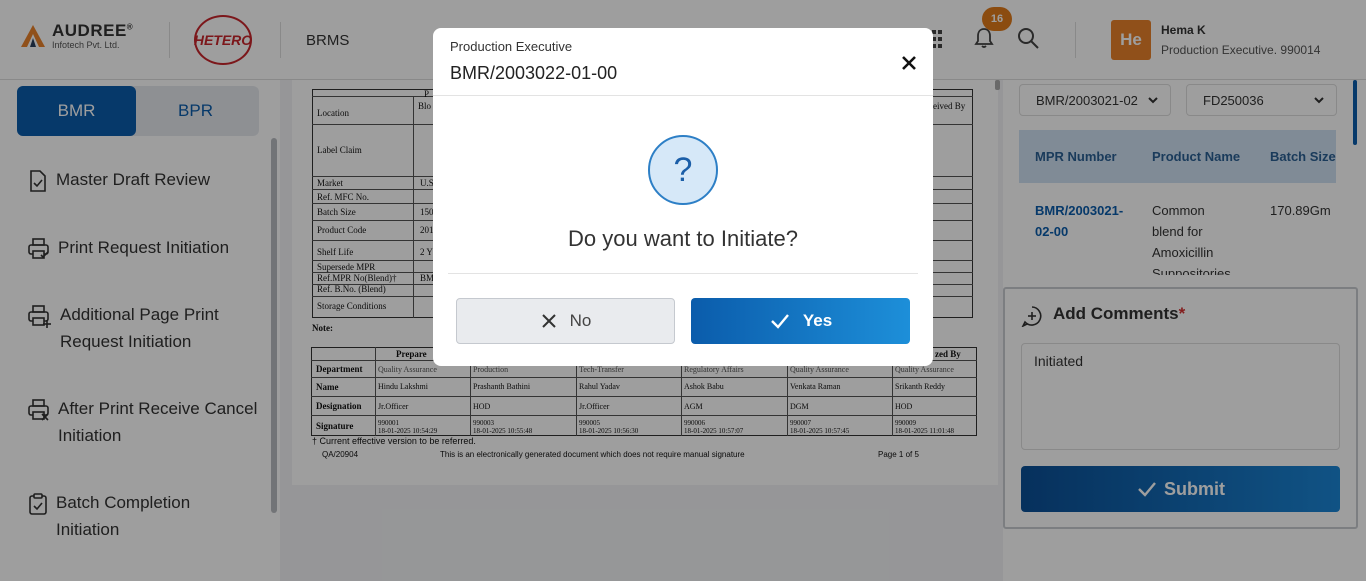 This screenshot has height=581, width=1366. Describe the element at coordinates (511, 46) in the screenshot. I see `dialog-subtitle: Production Executive` at that location.